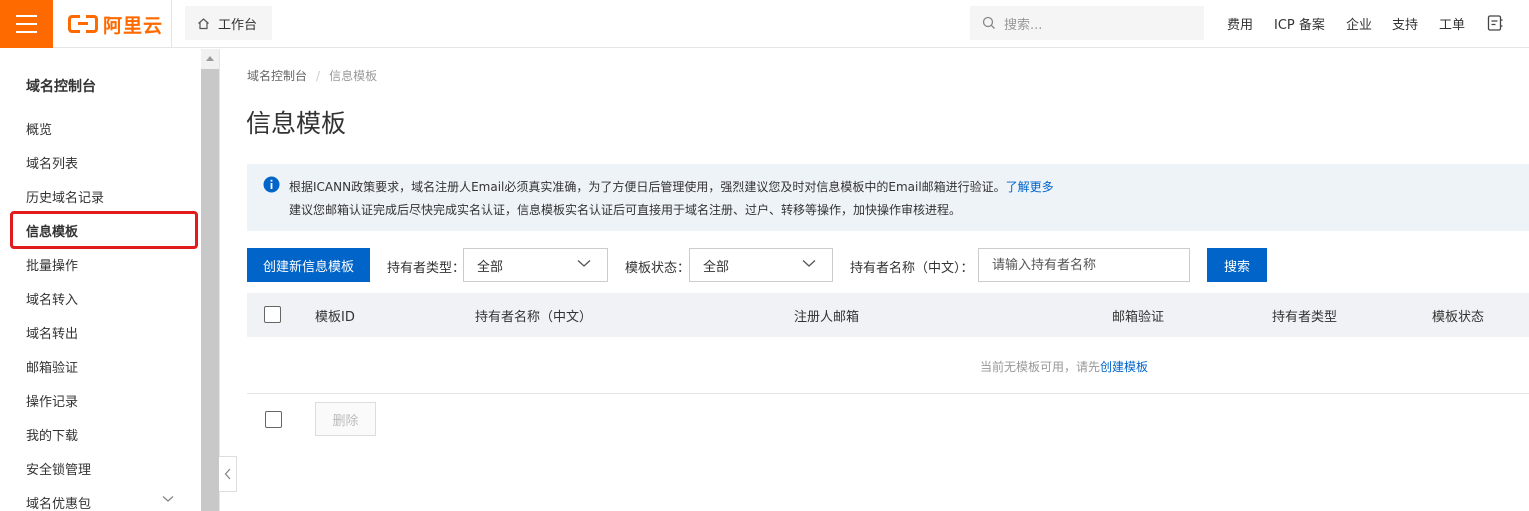  I want to click on message-icon, so click(1495, 23).